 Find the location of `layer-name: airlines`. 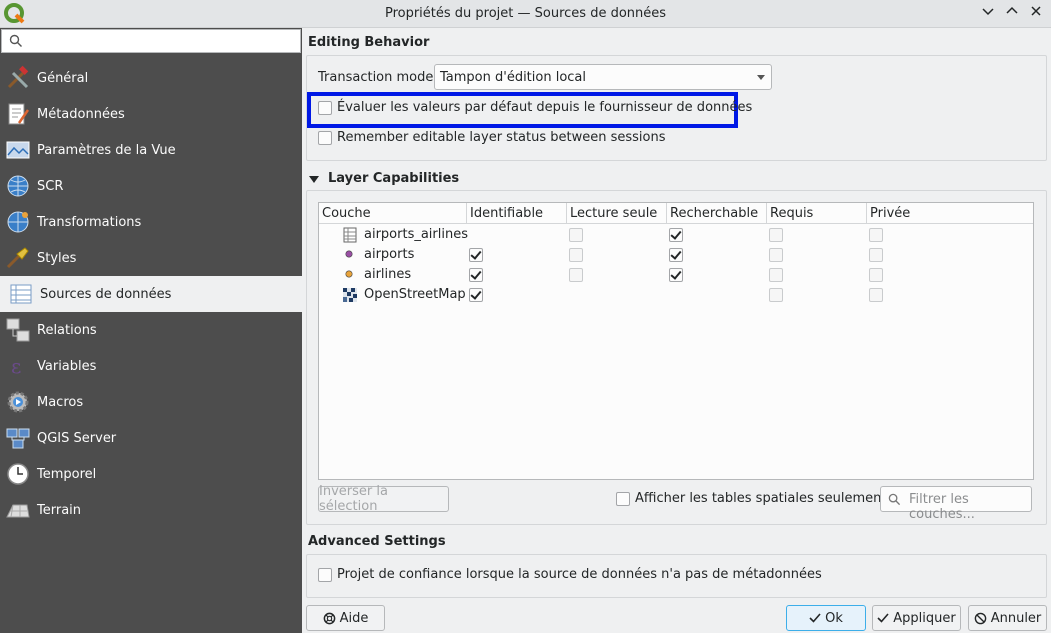

layer-name: airlines is located at coordinates (387, 274).